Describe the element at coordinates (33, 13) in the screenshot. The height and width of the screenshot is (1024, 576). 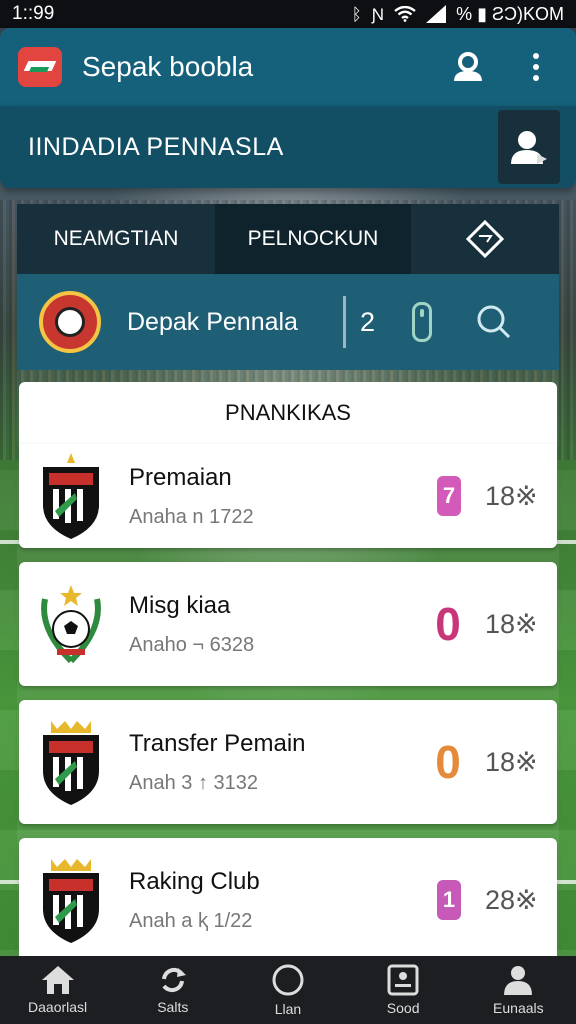
I see `status-time: 1::99` at that location.